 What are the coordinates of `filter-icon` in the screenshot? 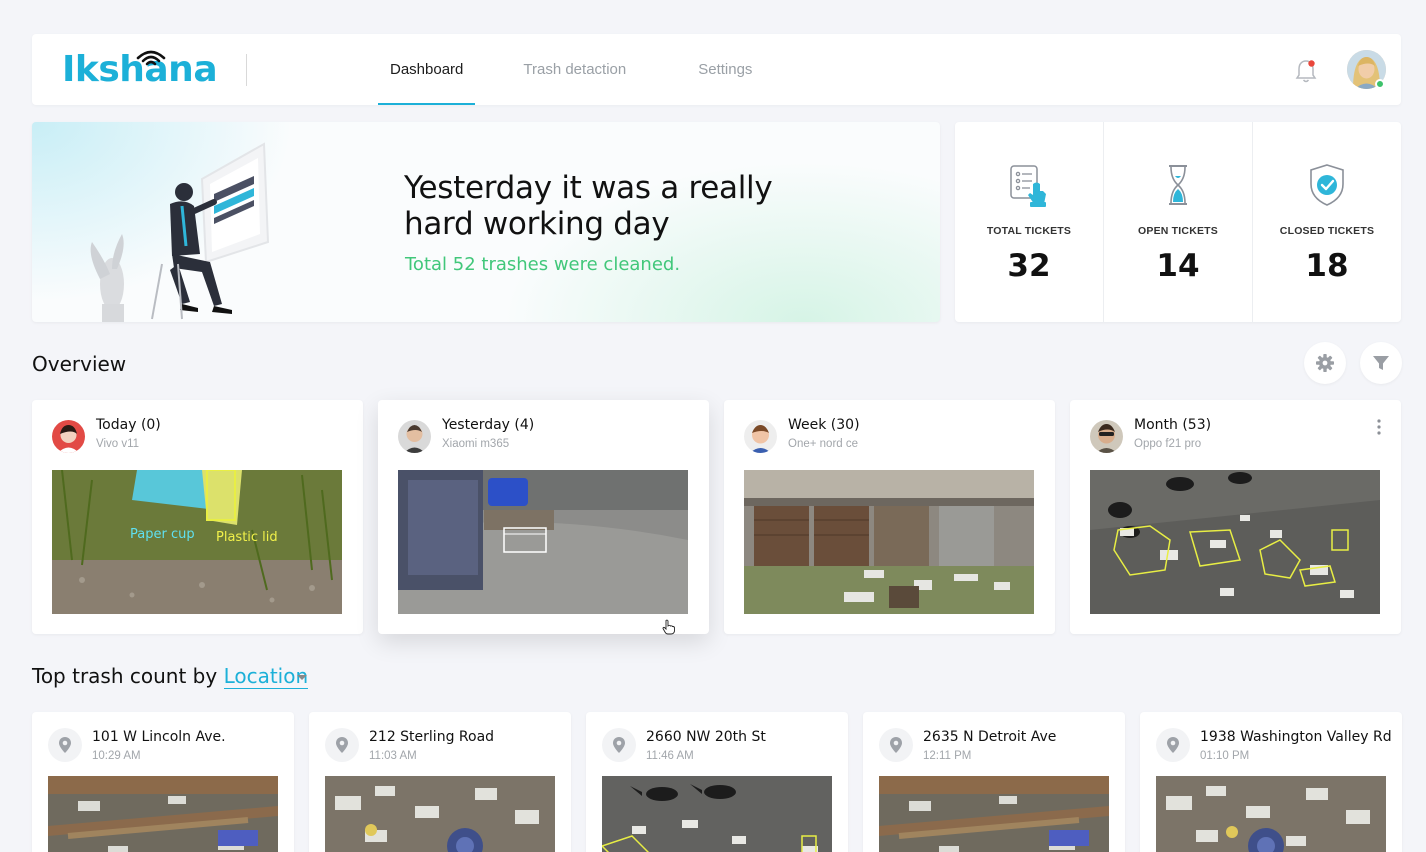 It's located at (1381, 363).